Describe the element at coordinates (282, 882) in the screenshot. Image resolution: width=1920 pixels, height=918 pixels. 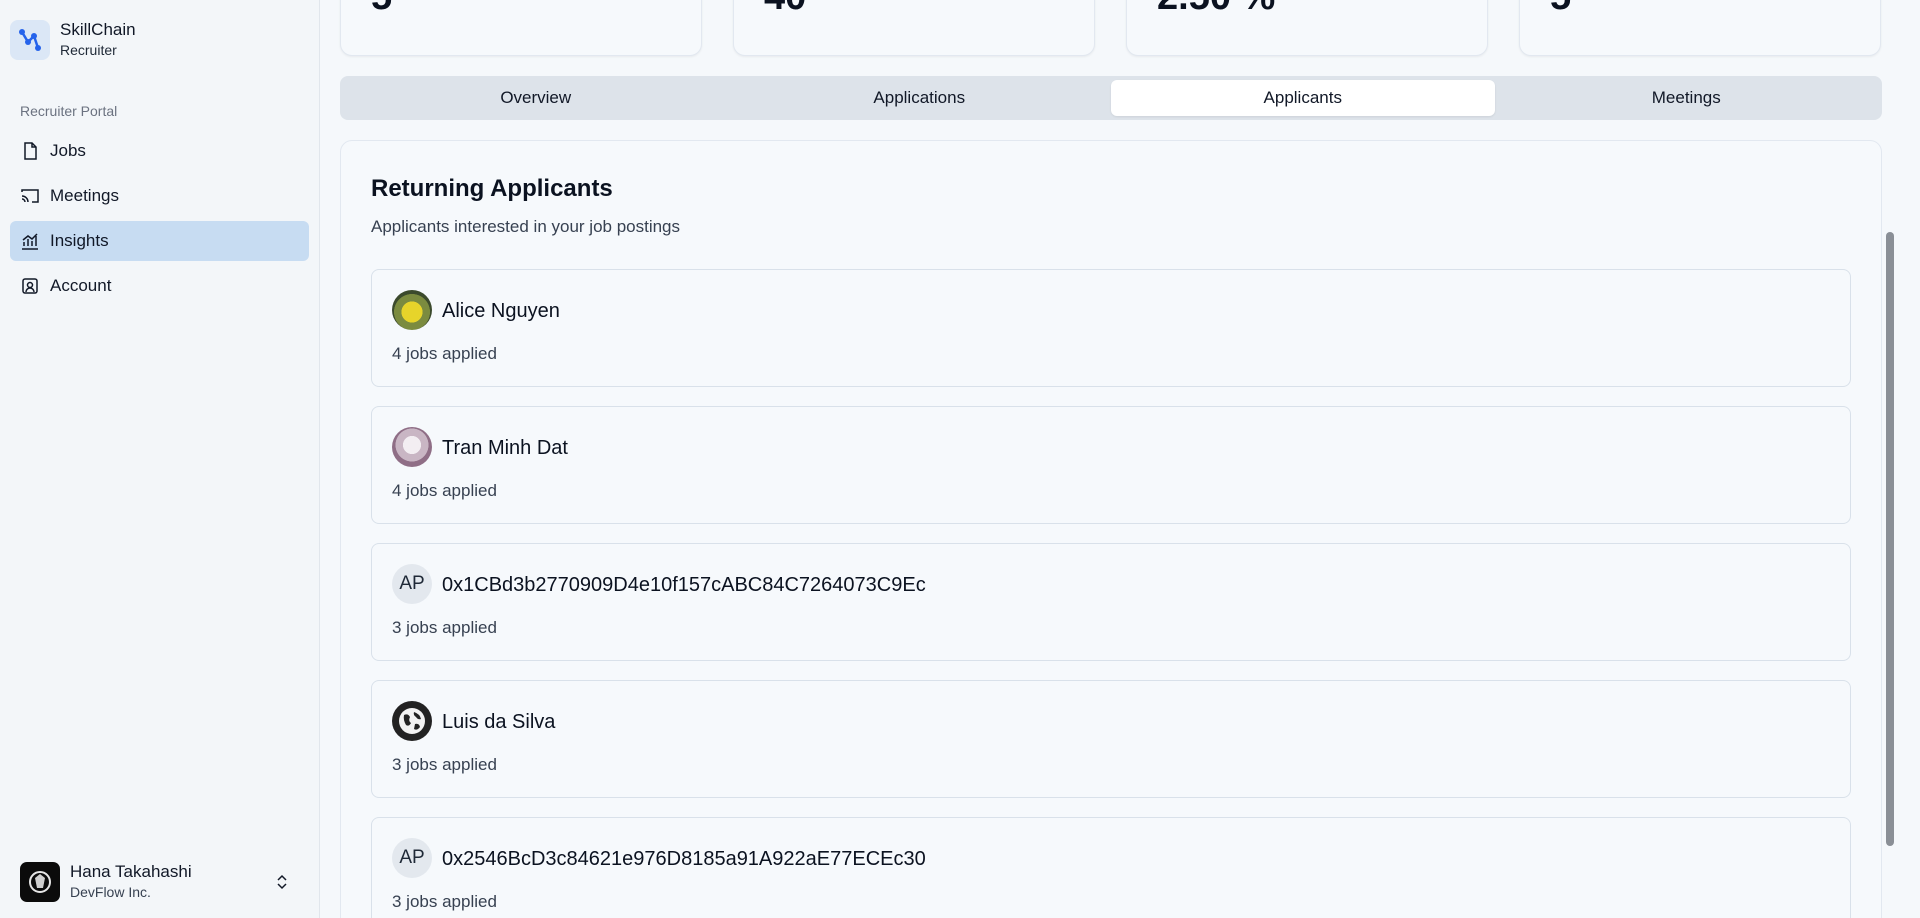
I see `chevrons-up-down-icon` at that location.